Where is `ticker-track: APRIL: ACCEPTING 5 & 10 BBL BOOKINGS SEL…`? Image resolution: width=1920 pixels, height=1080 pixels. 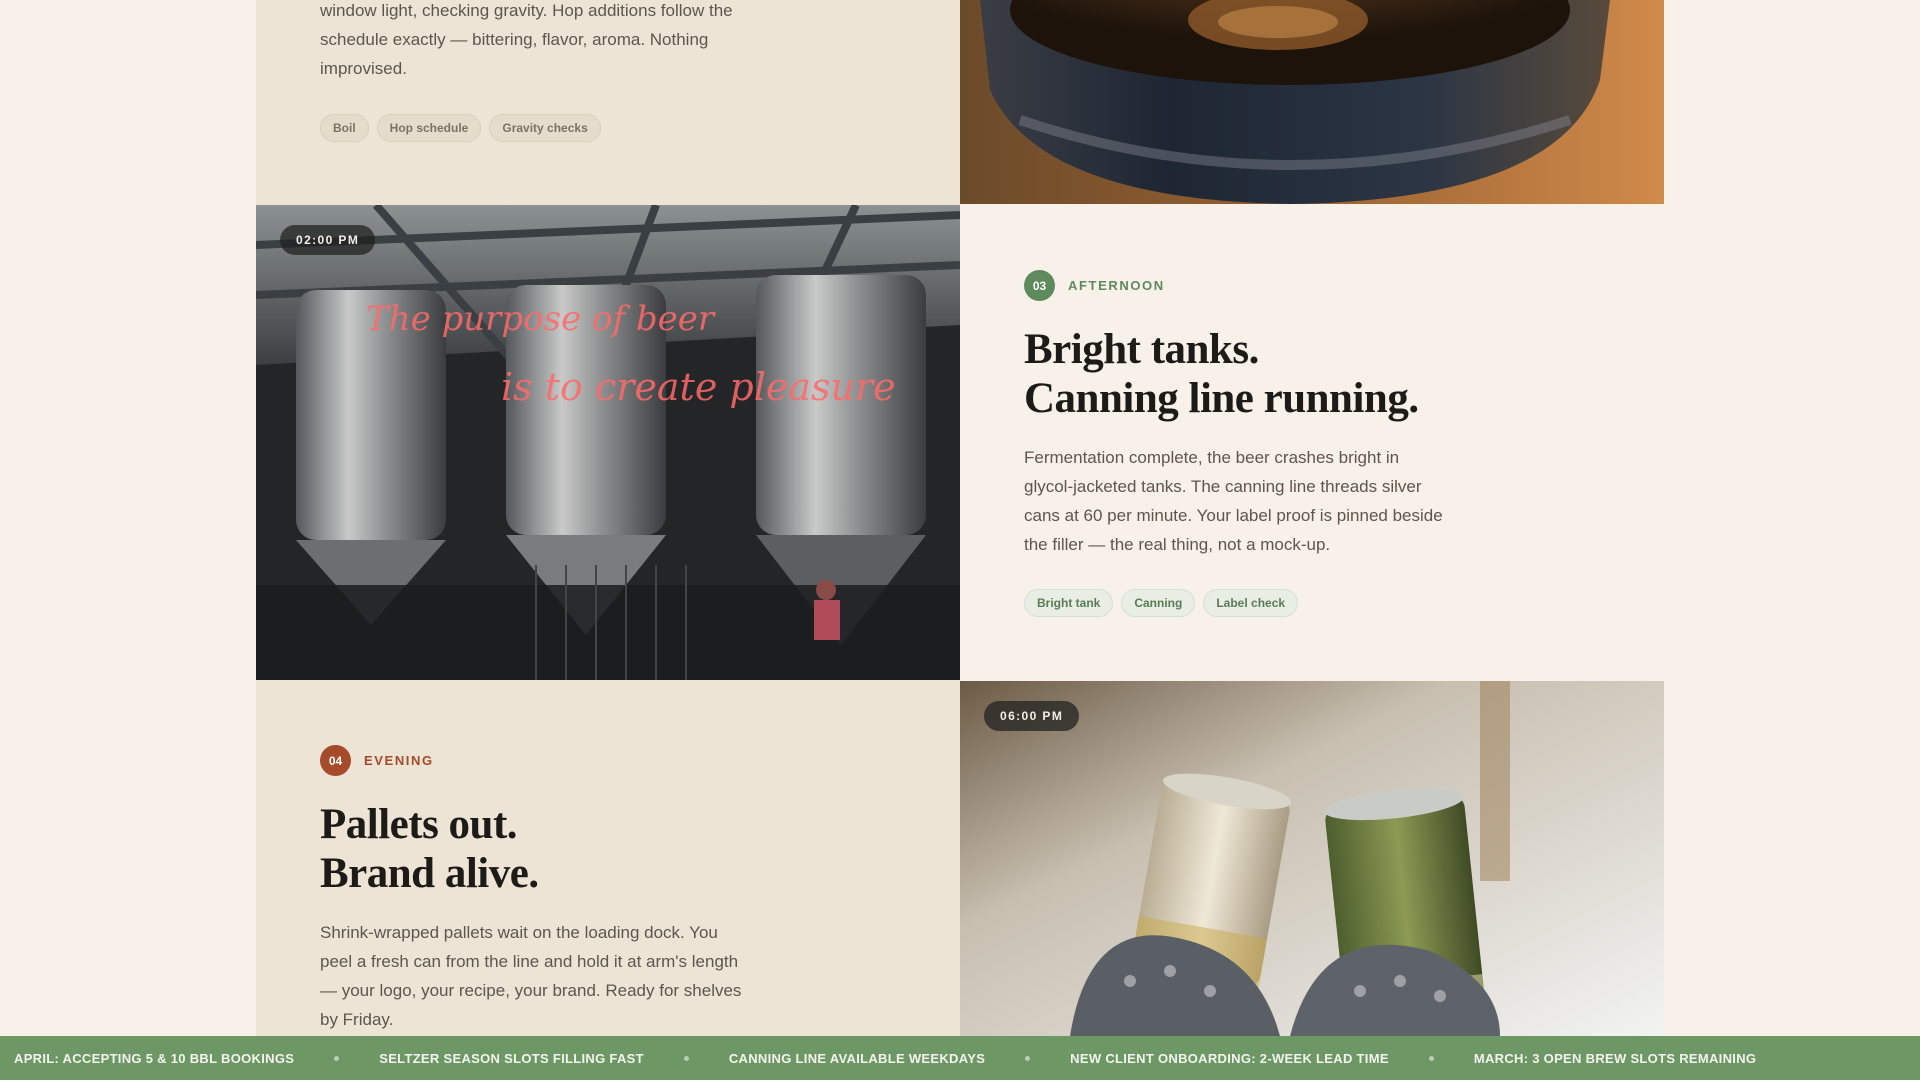
ticker-track: APRIL: ACCEPTING 5 & 10 BBL BOOKINGS SEL… is located at coordinates (898, 1058).